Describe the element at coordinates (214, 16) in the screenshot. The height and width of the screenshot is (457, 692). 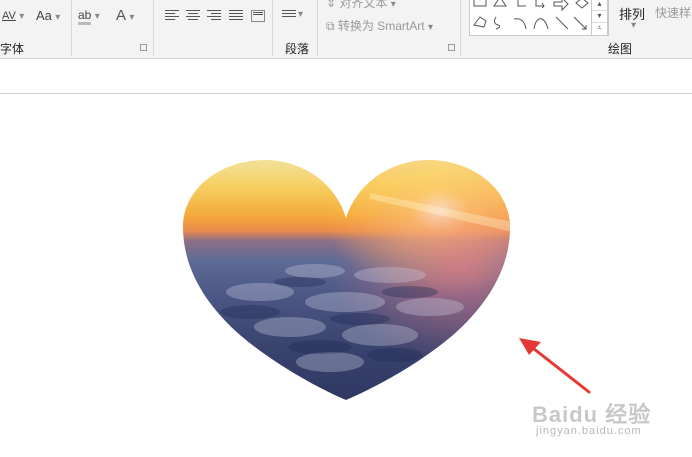
I see `align-right-icon` at that location.